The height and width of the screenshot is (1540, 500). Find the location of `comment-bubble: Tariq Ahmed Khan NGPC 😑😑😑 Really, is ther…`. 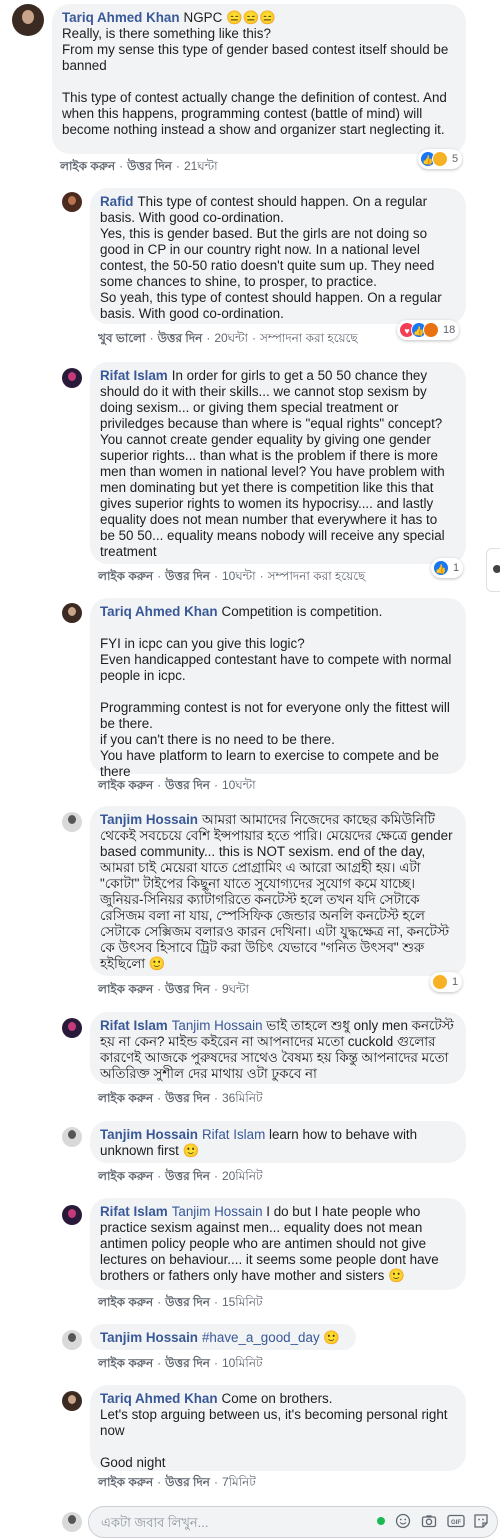

comment-bubble: Tariq Ahmed Khan NGPC 😑😑😑 Really, is ther… is located at coordinates (259, 79).